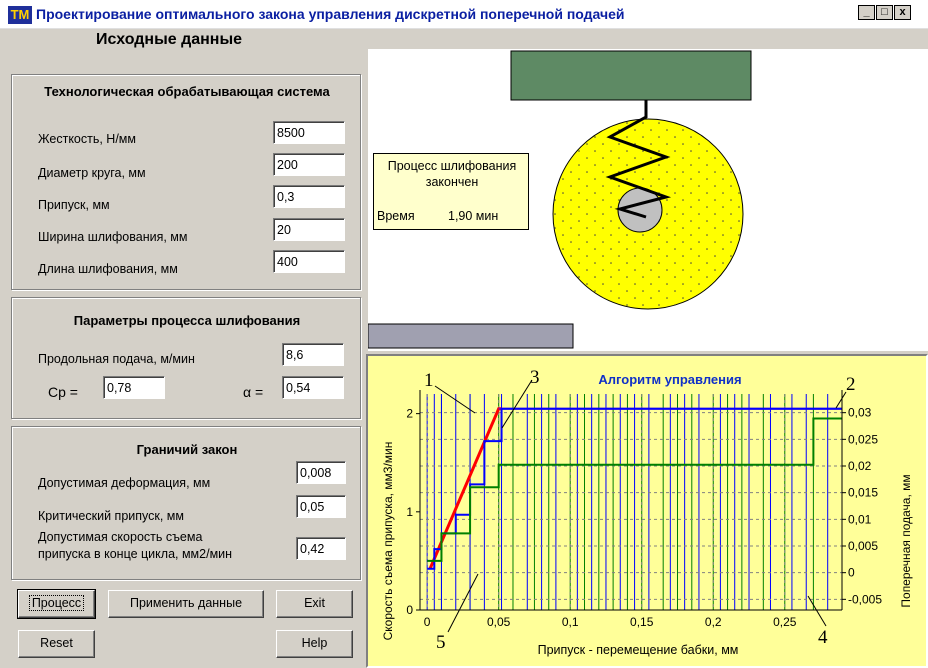 The width and height of the screenshot is (928, 668). What do you see at coordinates (884, 12) in the screenshot?
I see `maximize-button: □` at bounding box center [884, 12].